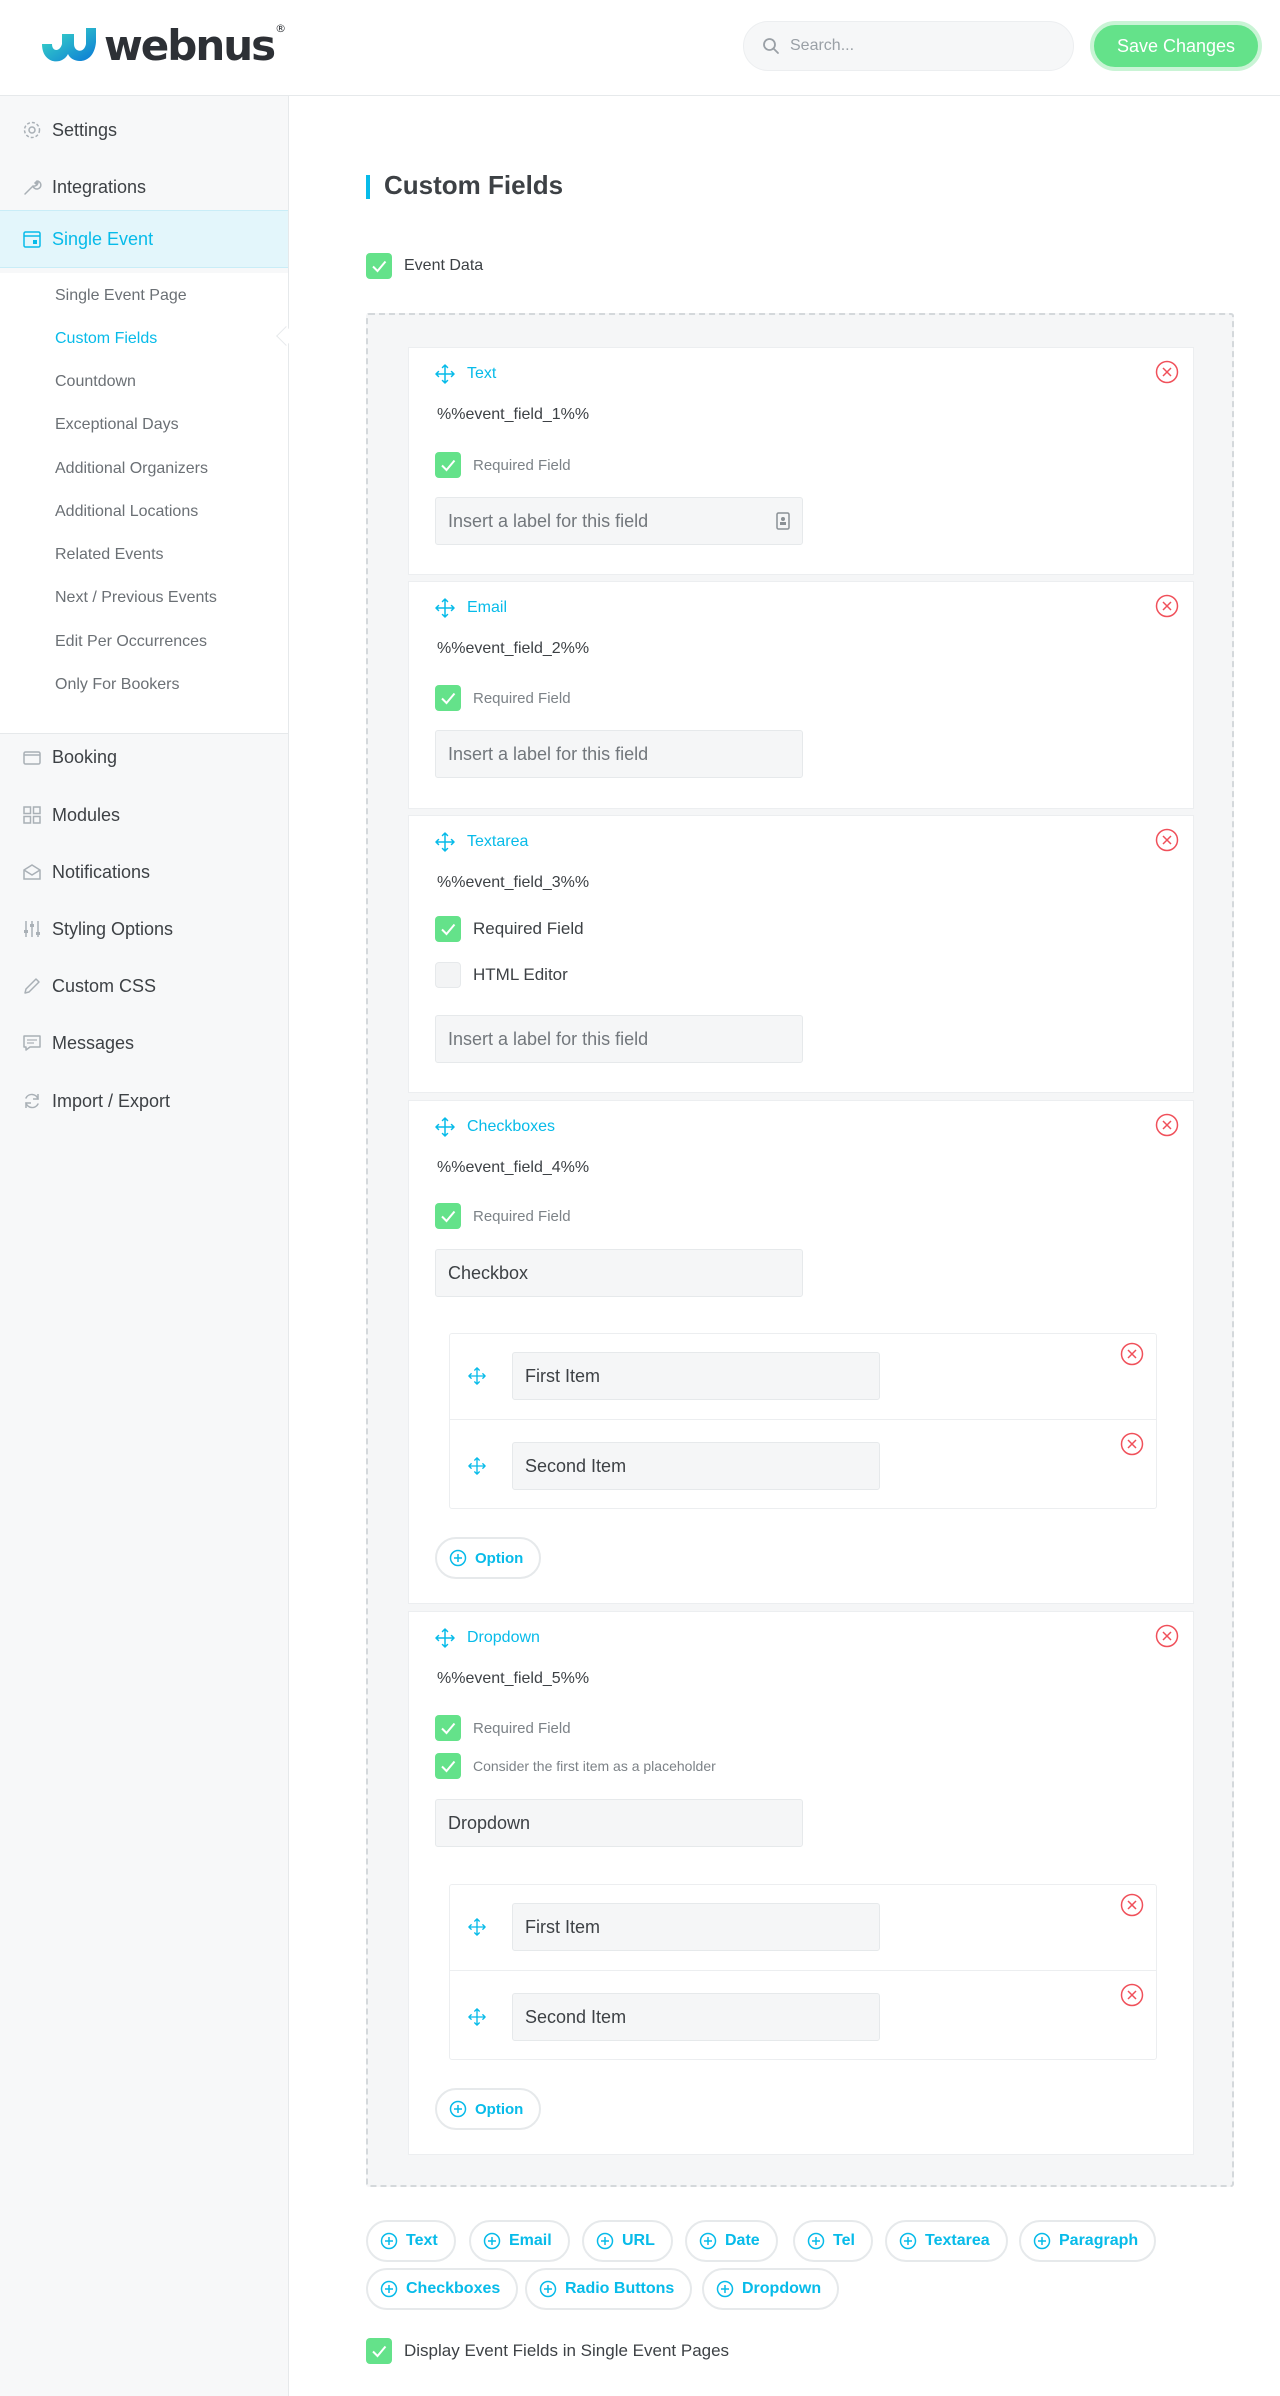  What do you see at coordinates (471, 608) in the screenshot?
I see `field-type-header: Email` at bounding box center [471, 608].